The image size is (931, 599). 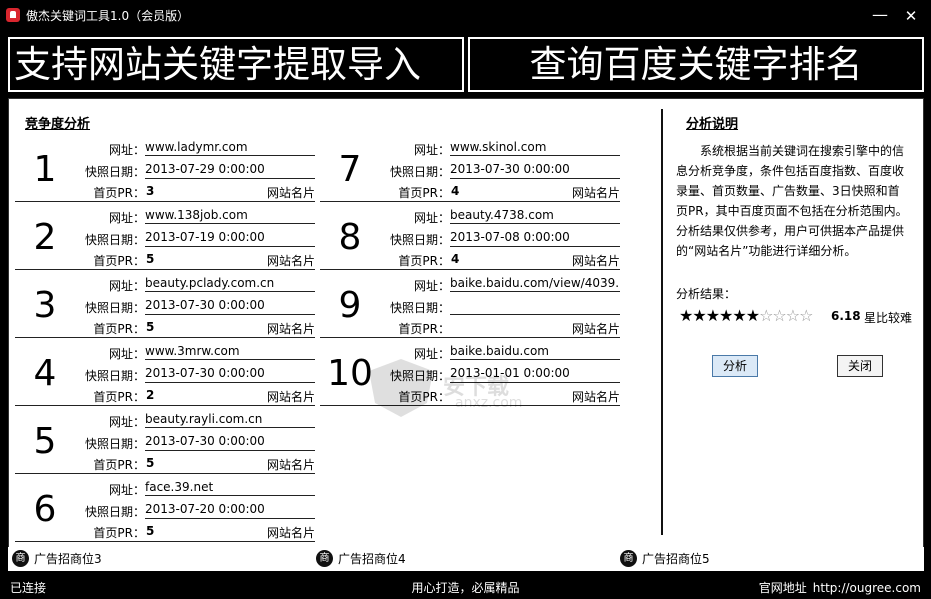 I want to click on rank-number: 8, so click(x=350, y=237).